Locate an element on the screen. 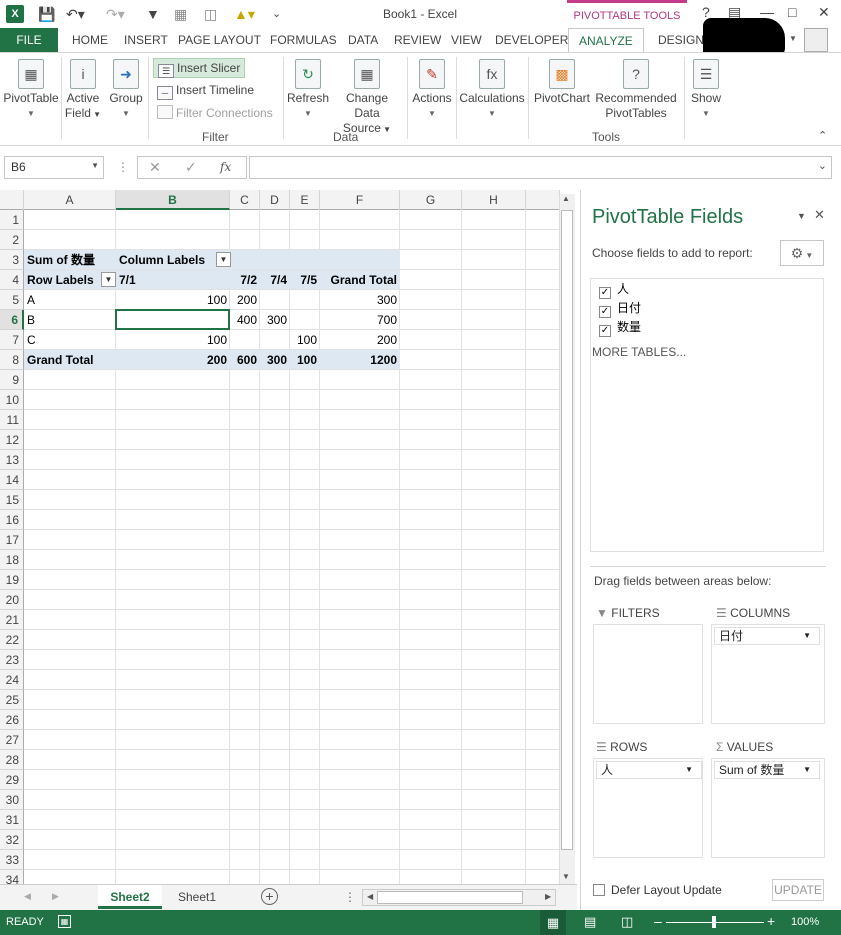  prev-sheet-icon: ◀ is located at coordinates (27, 896).